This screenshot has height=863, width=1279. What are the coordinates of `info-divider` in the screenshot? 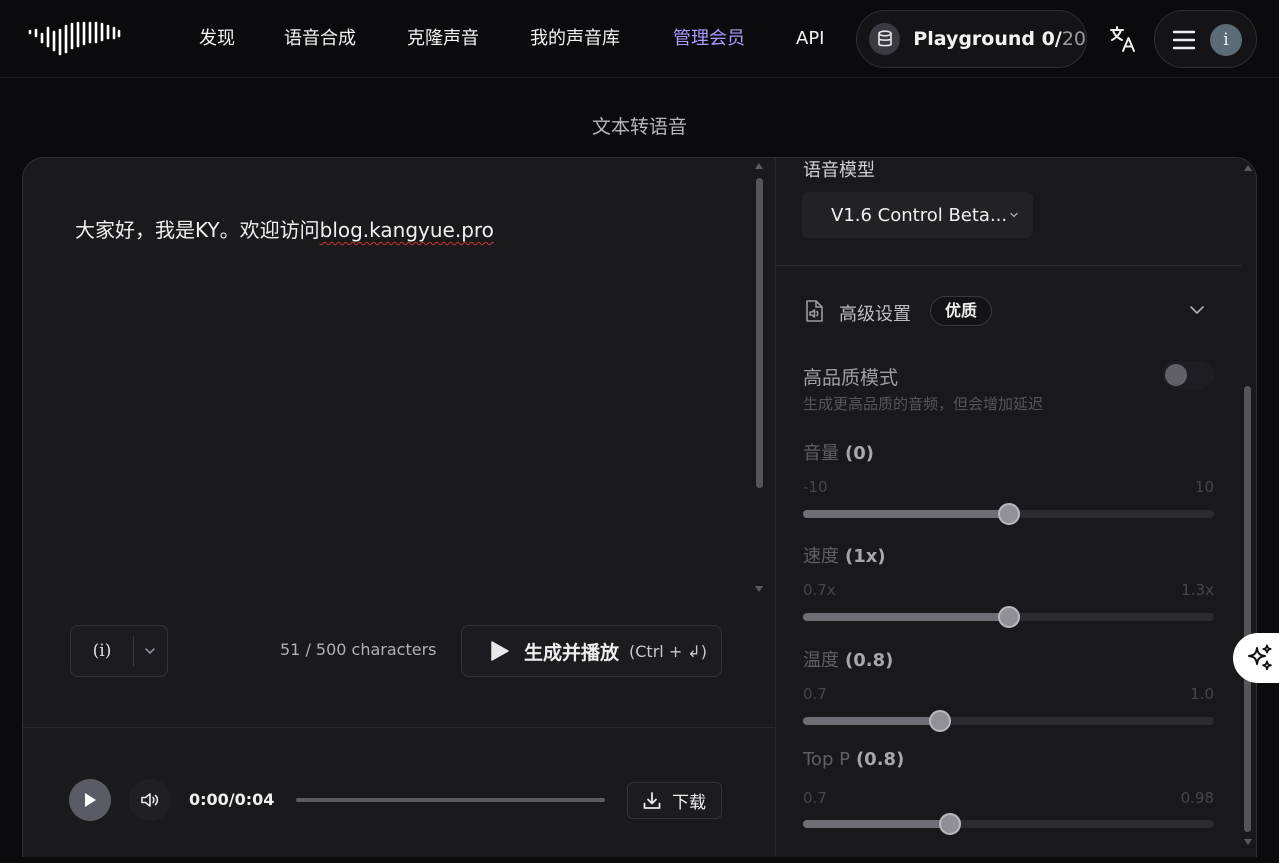 It's located at (133, 651).